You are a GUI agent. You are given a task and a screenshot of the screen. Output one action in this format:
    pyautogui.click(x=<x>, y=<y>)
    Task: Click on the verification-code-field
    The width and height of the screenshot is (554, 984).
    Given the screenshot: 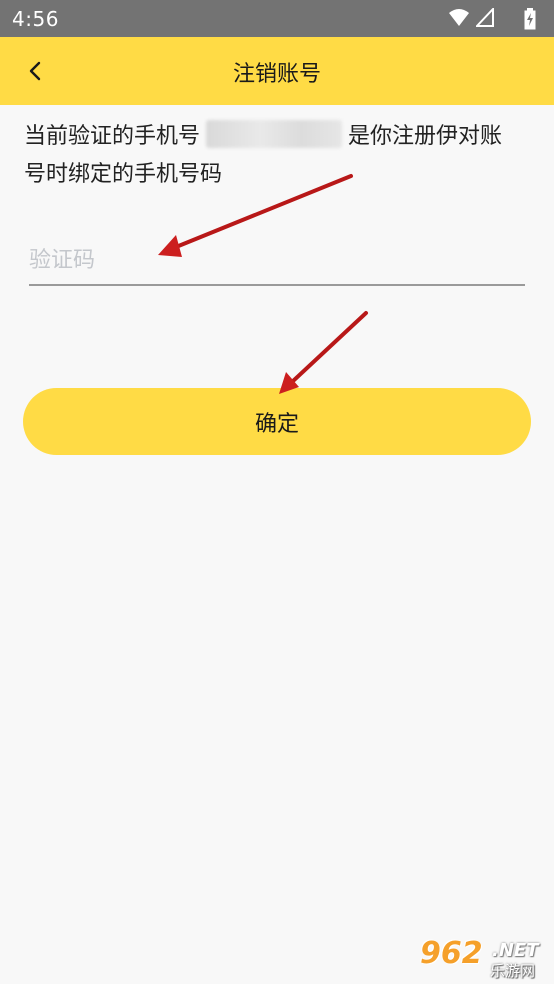 What is the action you would take?
    pyautogui.click(x=277, y=261)
    